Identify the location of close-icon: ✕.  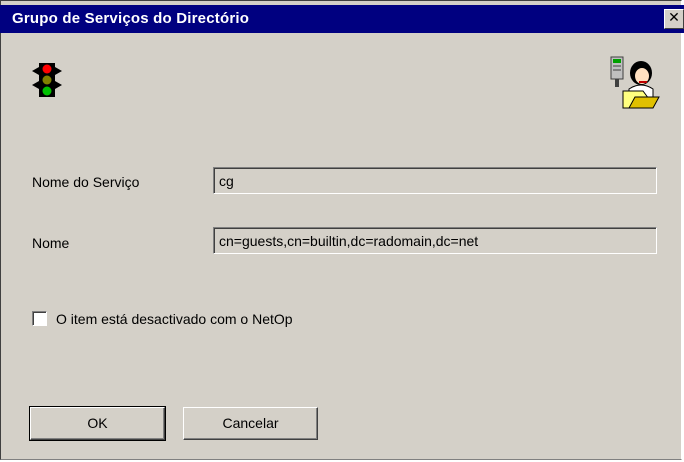
(674, 18).